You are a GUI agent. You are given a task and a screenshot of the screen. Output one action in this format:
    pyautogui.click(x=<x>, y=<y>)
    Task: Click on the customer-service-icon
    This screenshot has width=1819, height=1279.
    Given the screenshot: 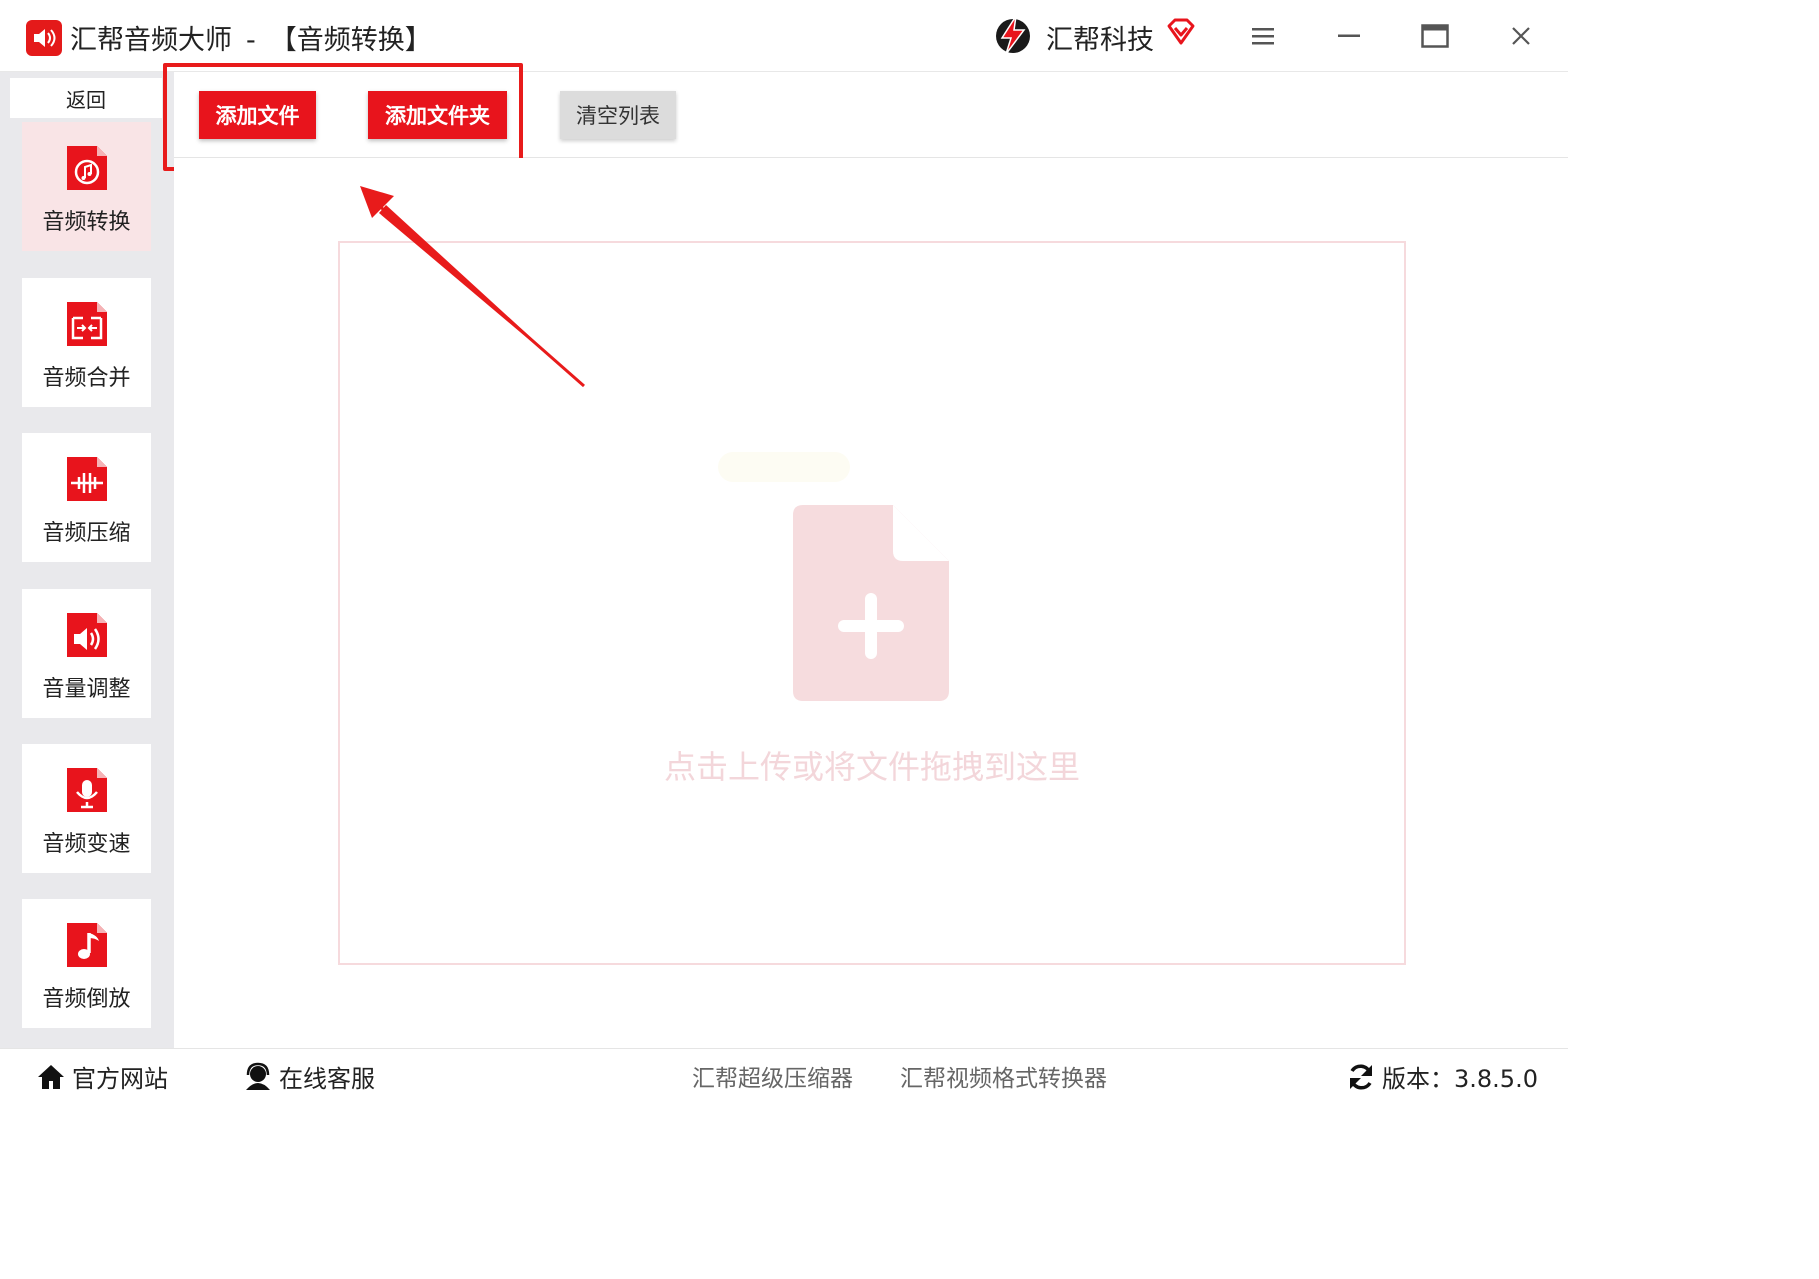 What is the action you would take?
    pyautogui.click(x=258, y=1076)
    